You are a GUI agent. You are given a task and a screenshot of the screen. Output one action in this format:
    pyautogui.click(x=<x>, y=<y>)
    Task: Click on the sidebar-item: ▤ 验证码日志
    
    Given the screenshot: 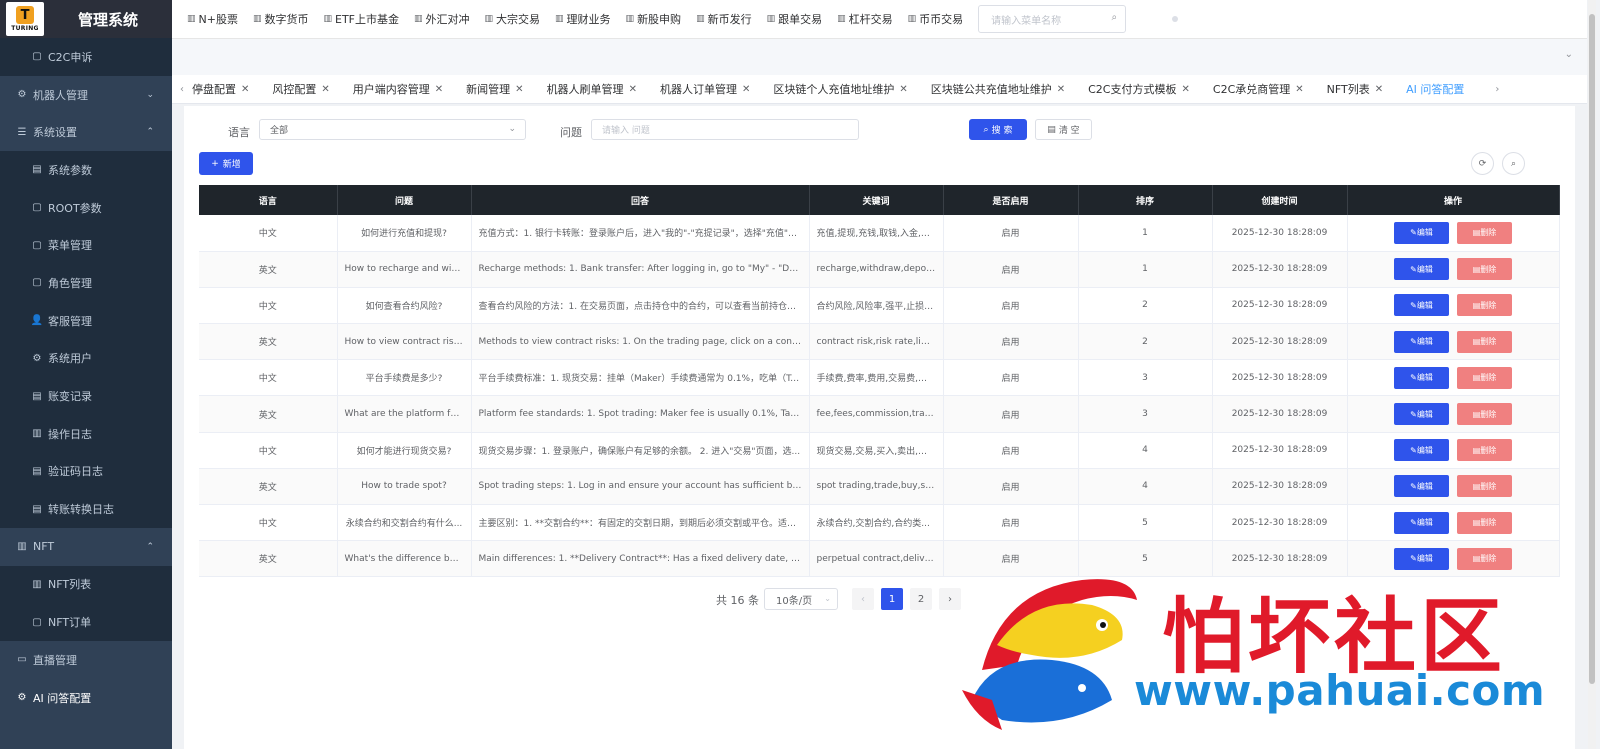 What is the action you would take?
    pyautogui.click(x=86, y=471)
    